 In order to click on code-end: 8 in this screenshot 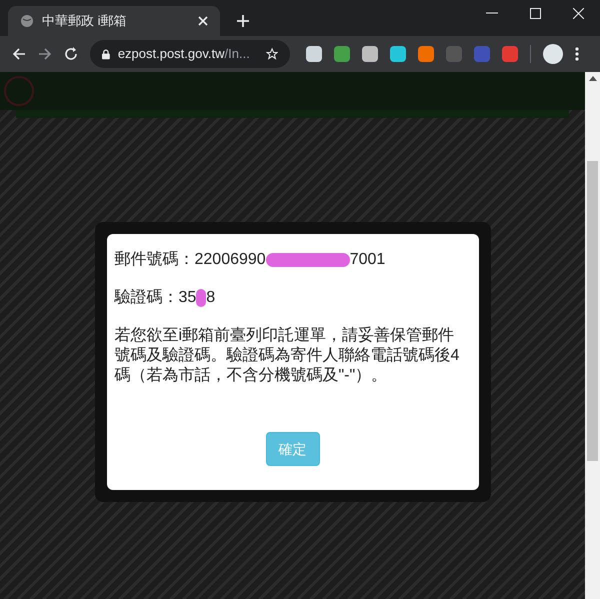, I will do `click(211, 298)`.